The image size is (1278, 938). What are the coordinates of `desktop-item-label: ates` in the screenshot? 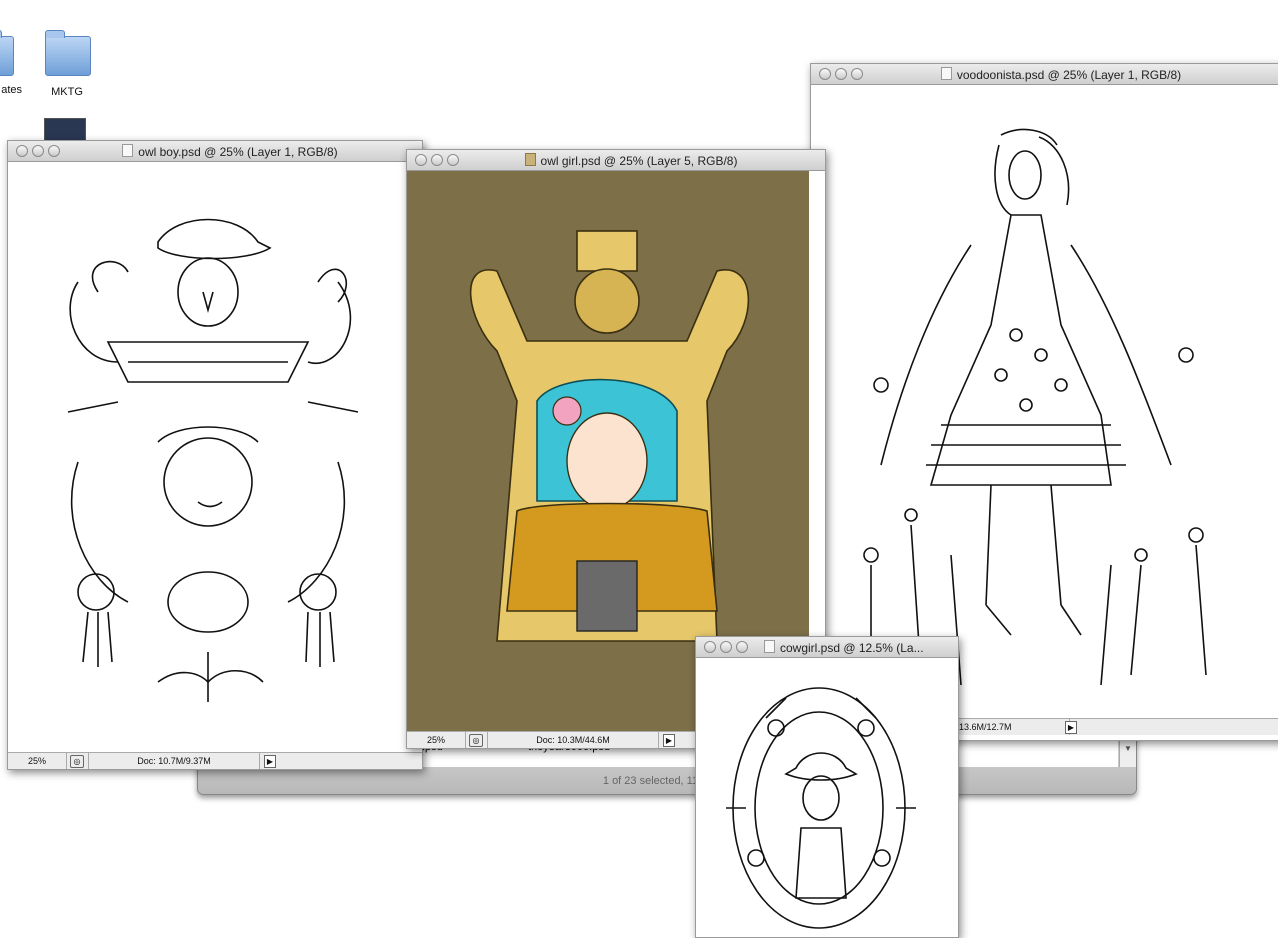 It's located at (11, 90).